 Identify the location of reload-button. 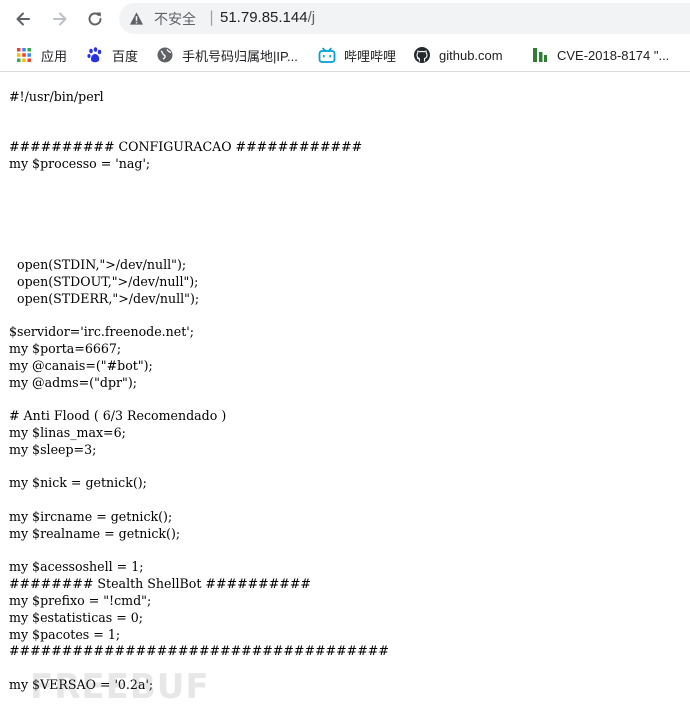
(95, 19).